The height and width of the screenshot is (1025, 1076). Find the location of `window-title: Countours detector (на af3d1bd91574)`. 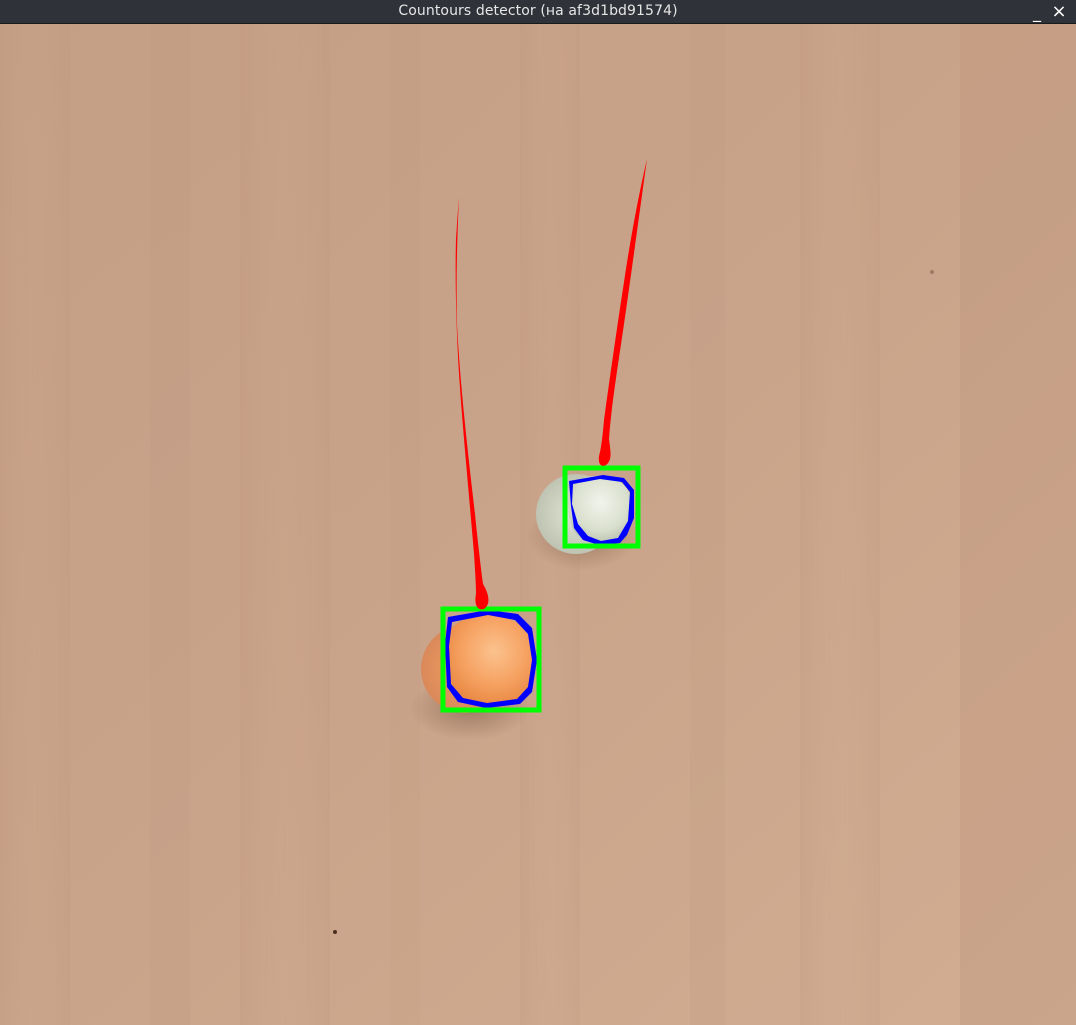

window-title: Countours detector (на af3d1bd91574) is located at coordinates (538, 11).